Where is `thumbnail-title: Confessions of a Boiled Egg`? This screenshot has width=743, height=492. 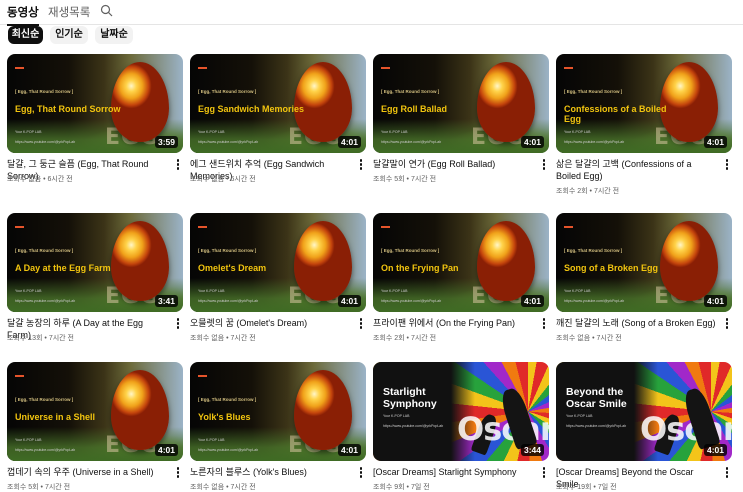
thumbnail-title: Confessions of a Boiled Egg is located at coordinates (615, 114).